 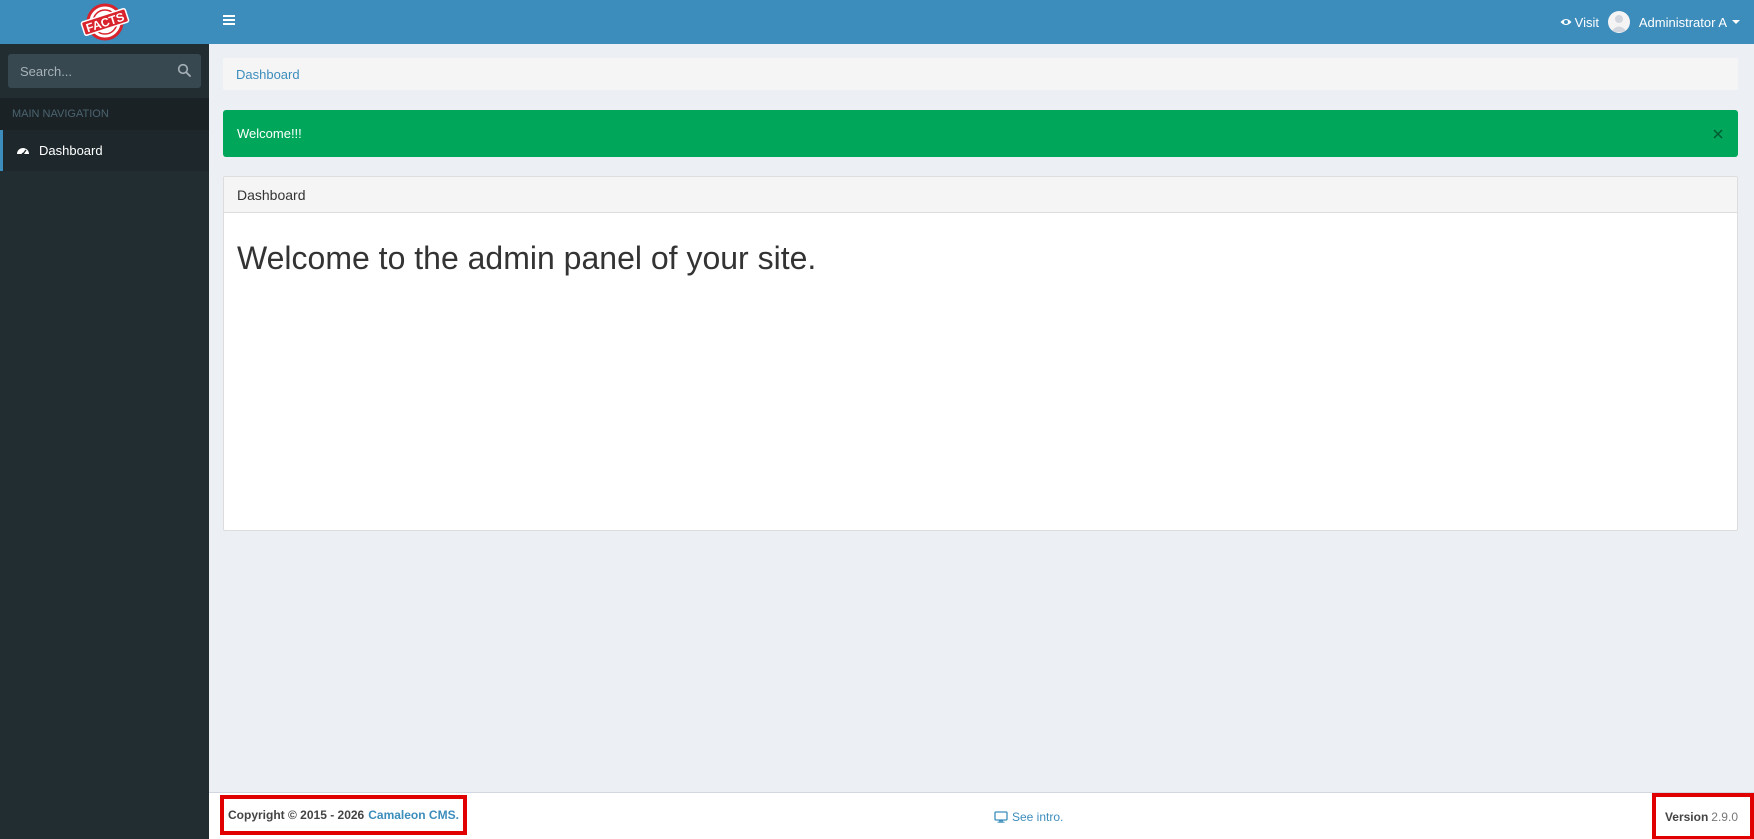 I want to click on sidebar-search, so click(x=104, y=71).